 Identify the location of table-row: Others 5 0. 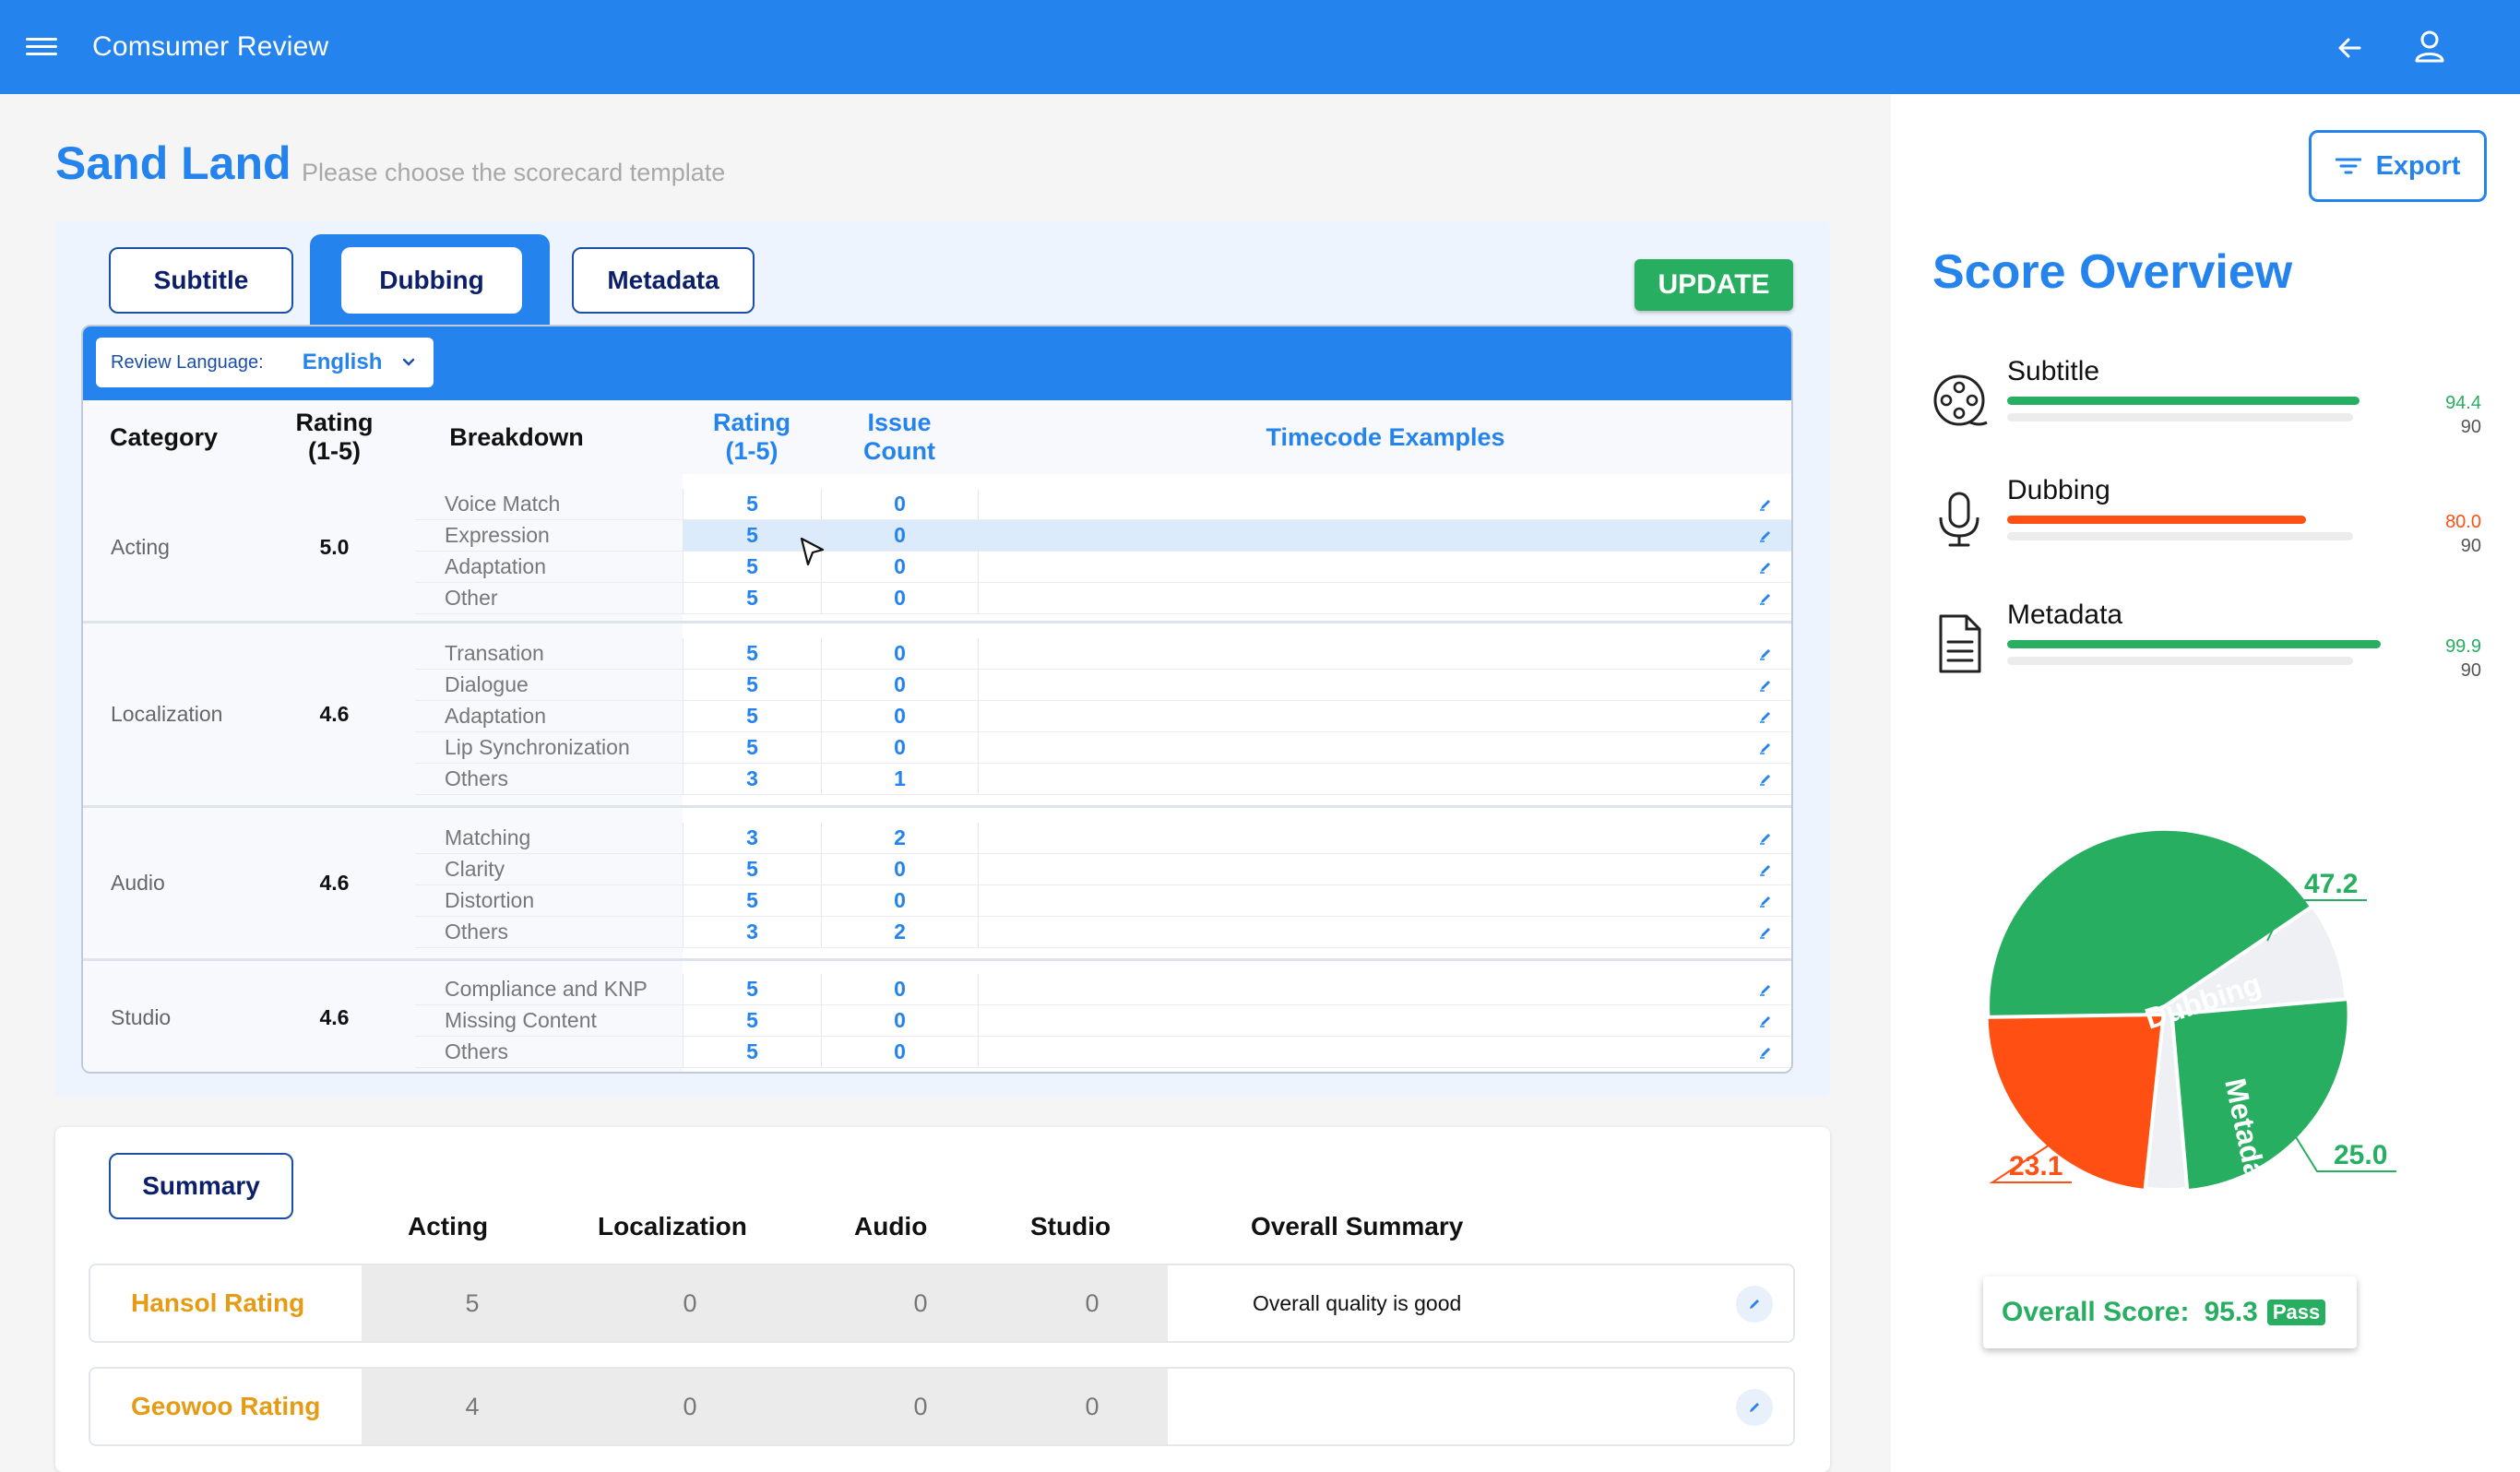
(1103, 1052).